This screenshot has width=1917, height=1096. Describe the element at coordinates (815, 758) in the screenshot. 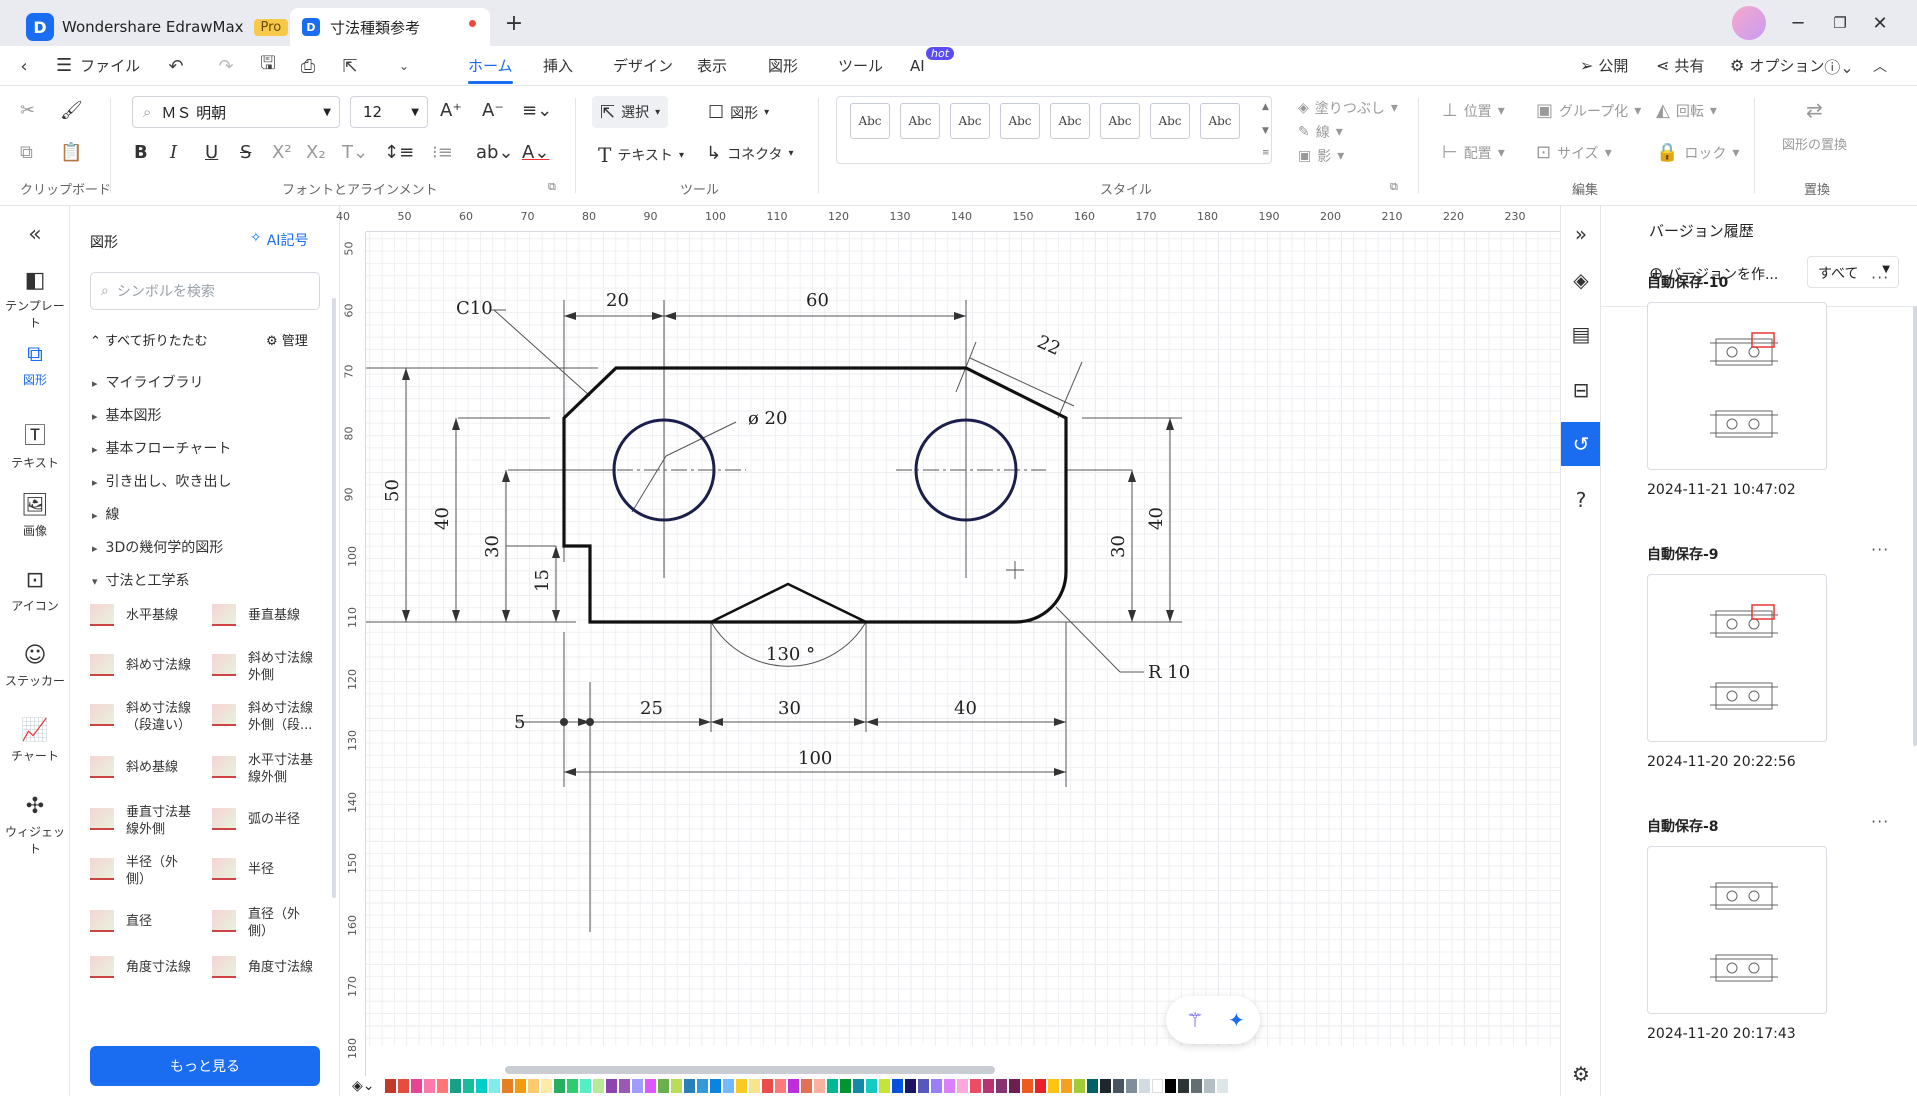

I see `dimension-100: 100` at that location.